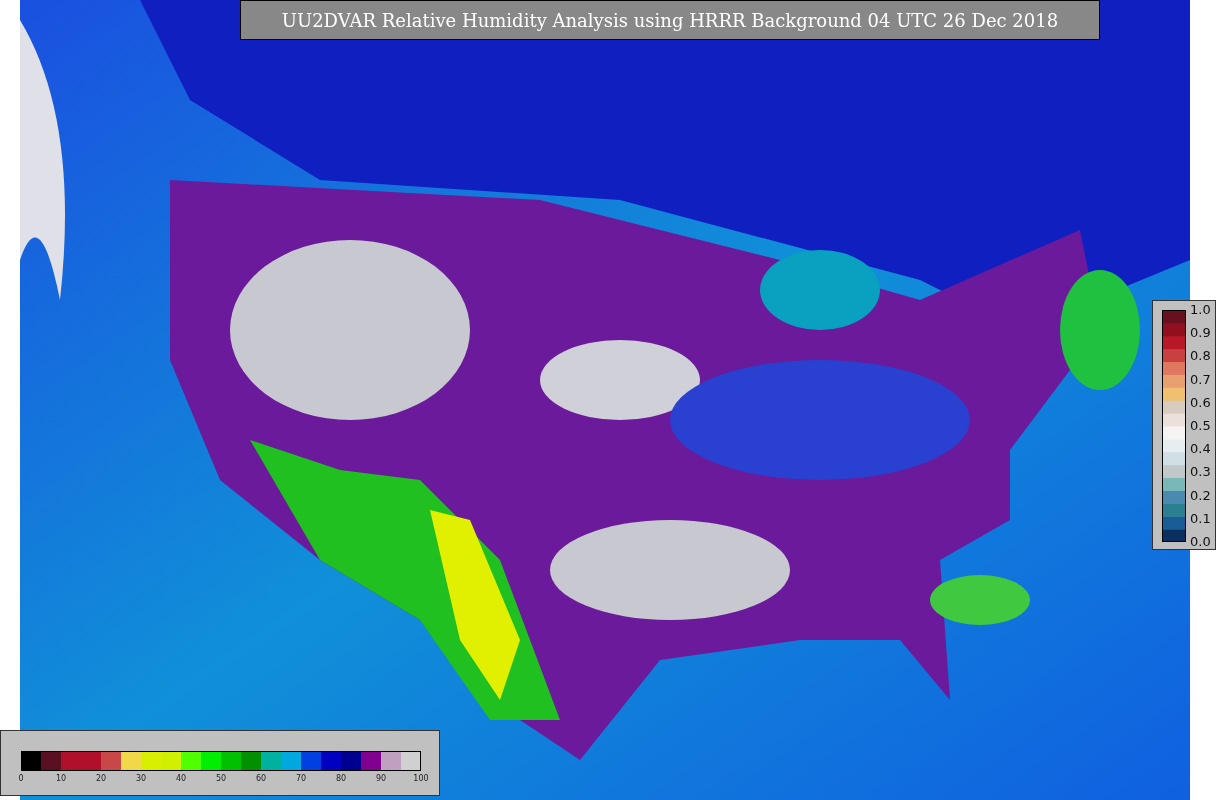 This screenshot has height=800, width=1216. I want to click on scale-tick-label: 0.0, so click(1200, 541).